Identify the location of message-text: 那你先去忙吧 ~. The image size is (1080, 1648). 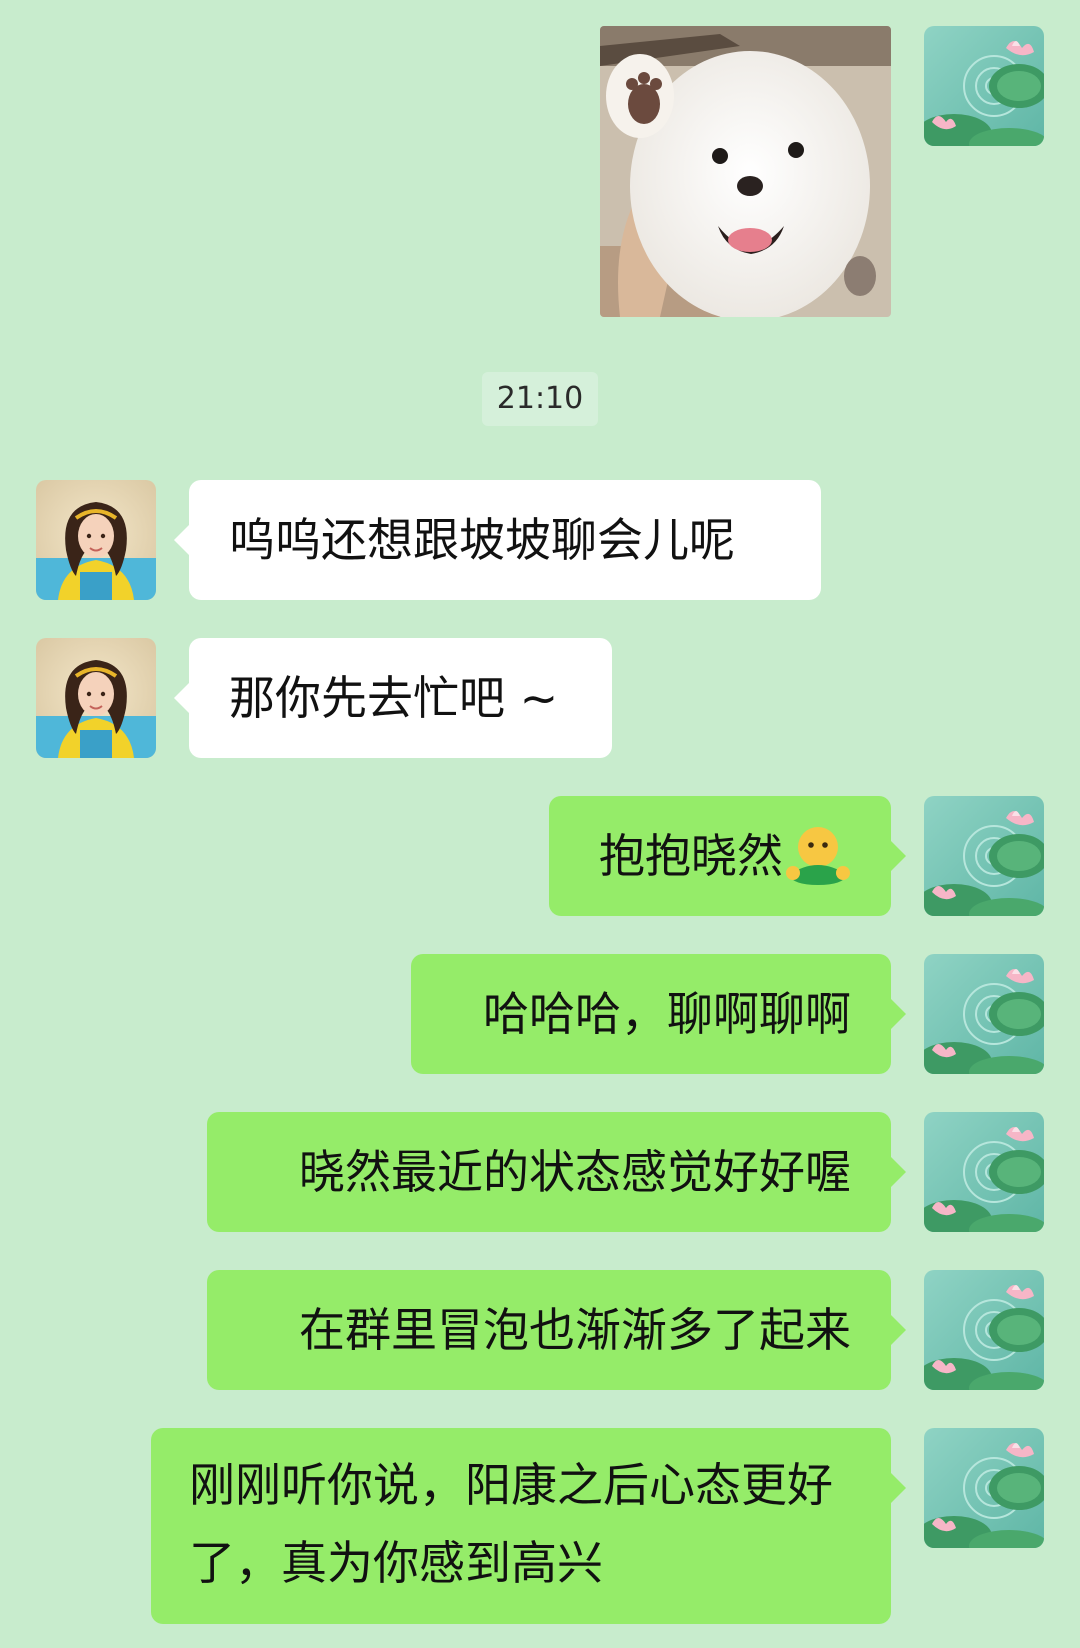
(394, 698).